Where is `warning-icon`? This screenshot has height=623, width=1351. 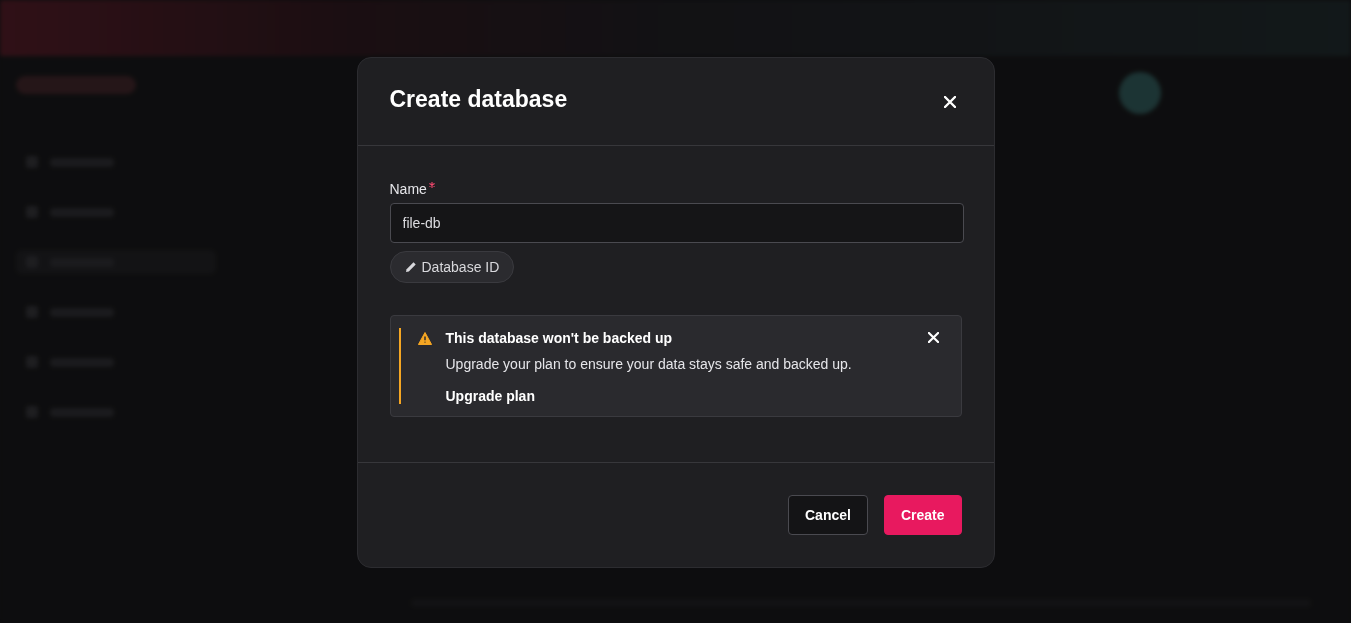 warning-icon is located at coordinates (424, 338).